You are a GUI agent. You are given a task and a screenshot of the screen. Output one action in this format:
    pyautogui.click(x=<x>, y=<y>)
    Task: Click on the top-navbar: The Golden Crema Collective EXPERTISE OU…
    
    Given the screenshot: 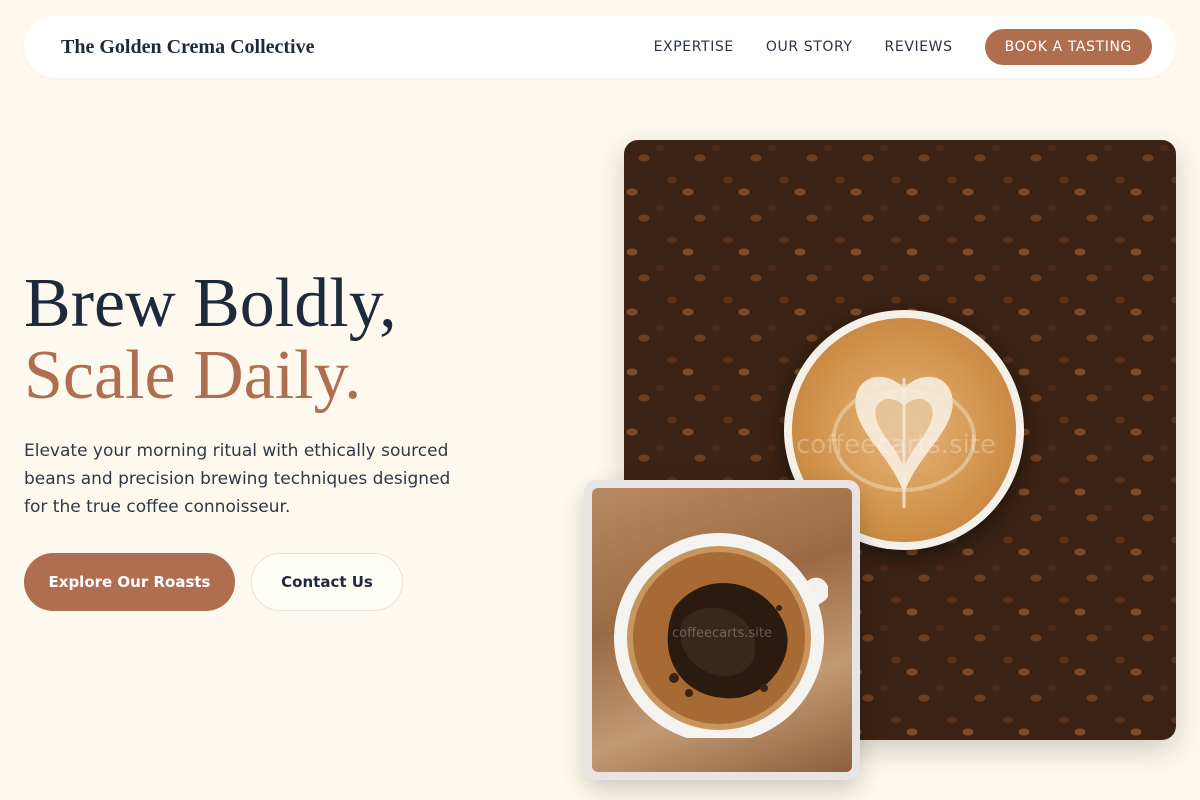 What is the action you would take?
    pyautogui.click(x=600, y=47)
    